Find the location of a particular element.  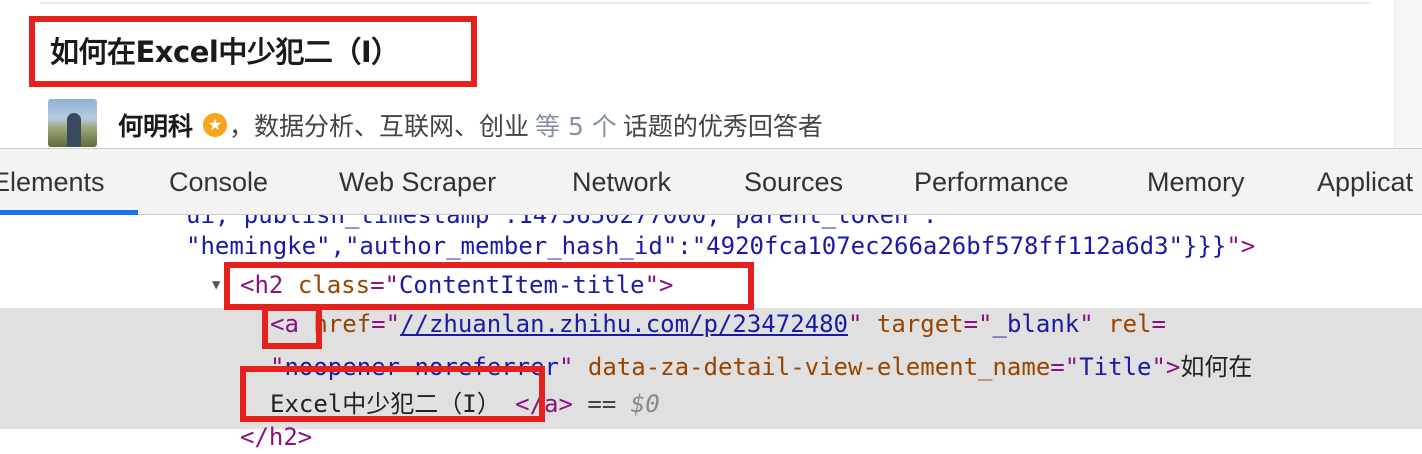

a-data-attr: data-za-detail-view-element_name is located at coordinates (819, 367).